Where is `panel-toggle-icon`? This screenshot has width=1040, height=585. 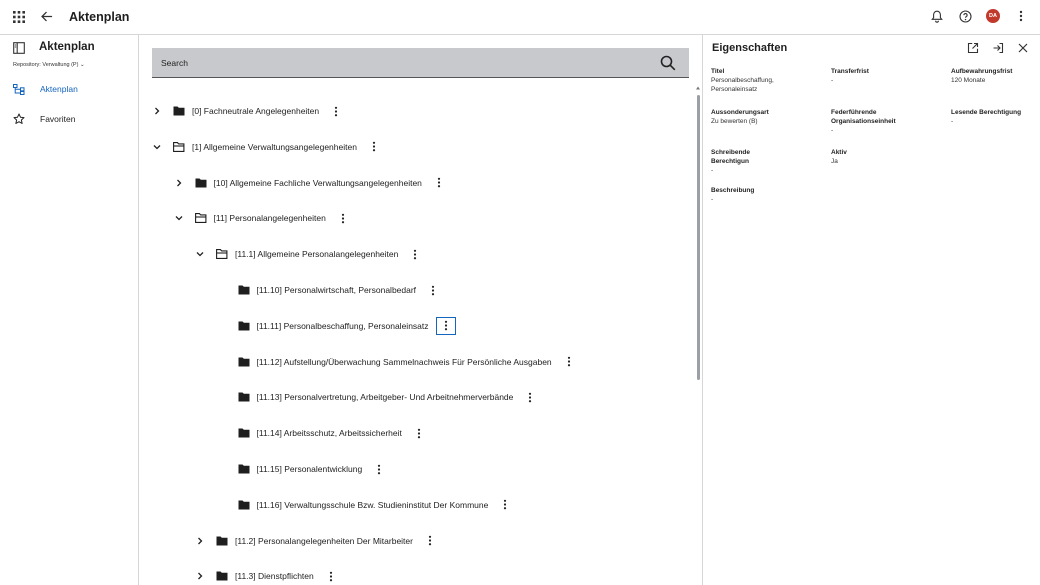
panel-toggle-icon is located at coordinates (19, 48).